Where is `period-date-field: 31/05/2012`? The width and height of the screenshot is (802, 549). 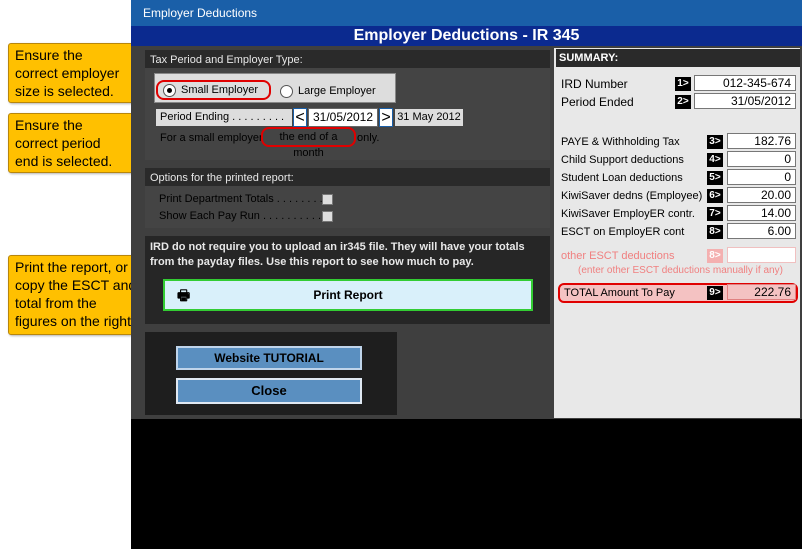 period-date-field: 31/05/2012 is located at coordinates (343, 117).